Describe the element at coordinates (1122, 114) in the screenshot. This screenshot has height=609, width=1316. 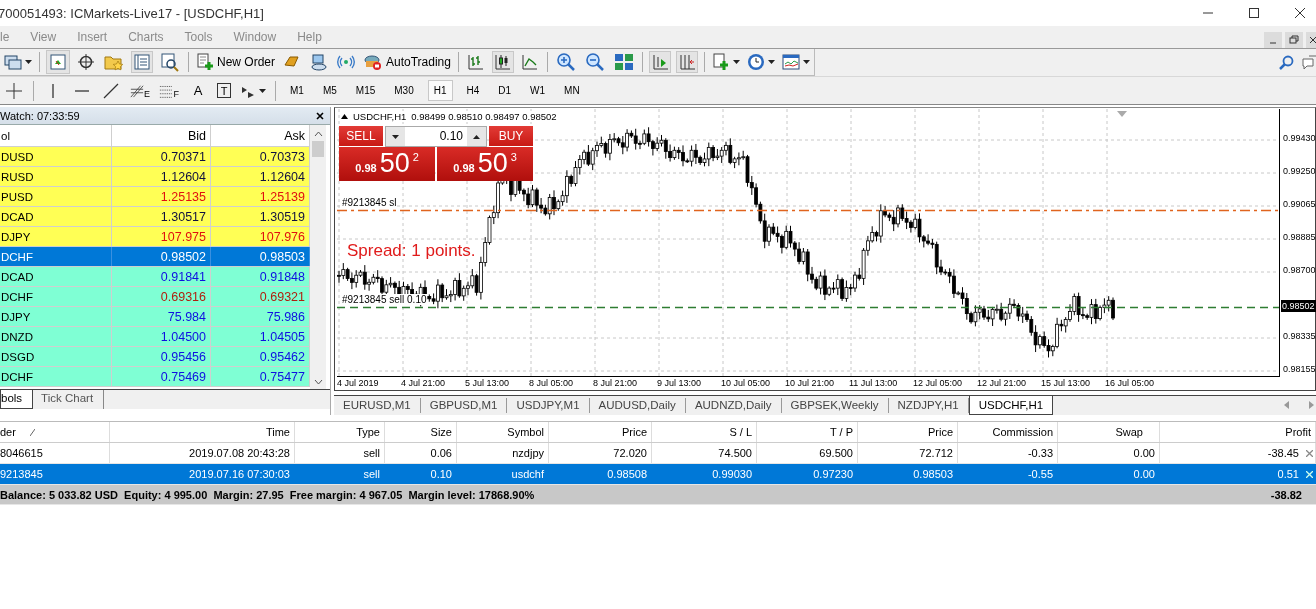
I see `shift-marker-icon` at that location.